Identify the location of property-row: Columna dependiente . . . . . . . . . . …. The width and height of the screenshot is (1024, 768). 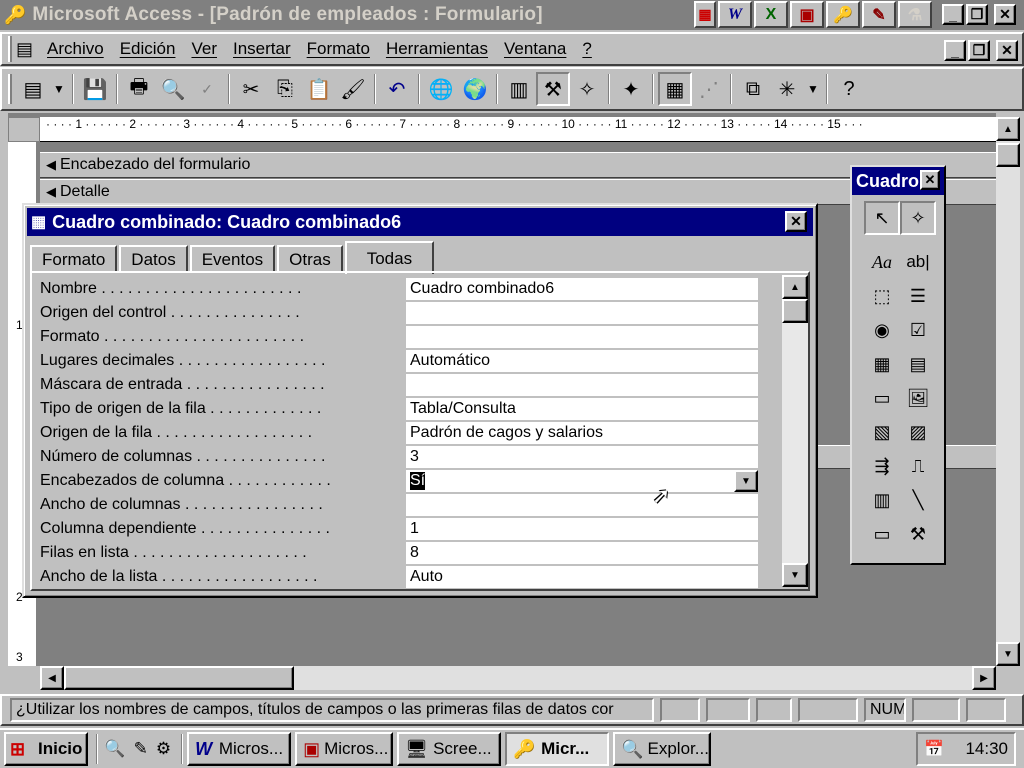
(410, 529).